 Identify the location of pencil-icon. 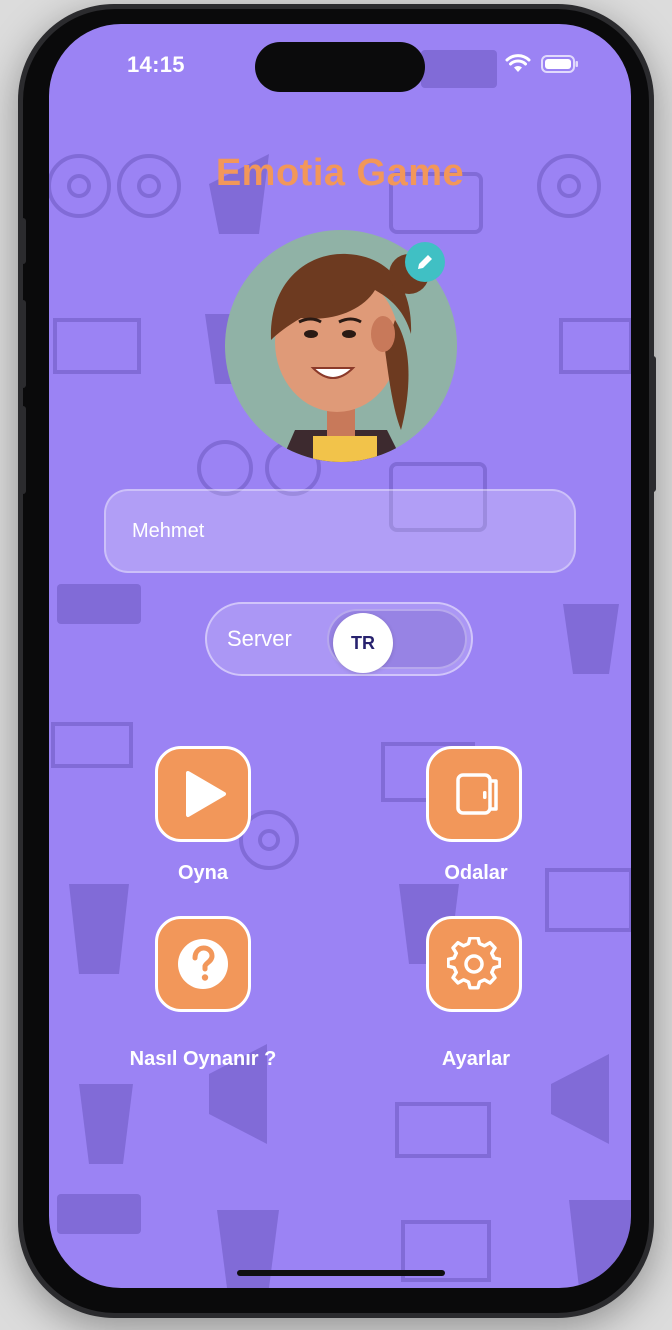
(426, 261).